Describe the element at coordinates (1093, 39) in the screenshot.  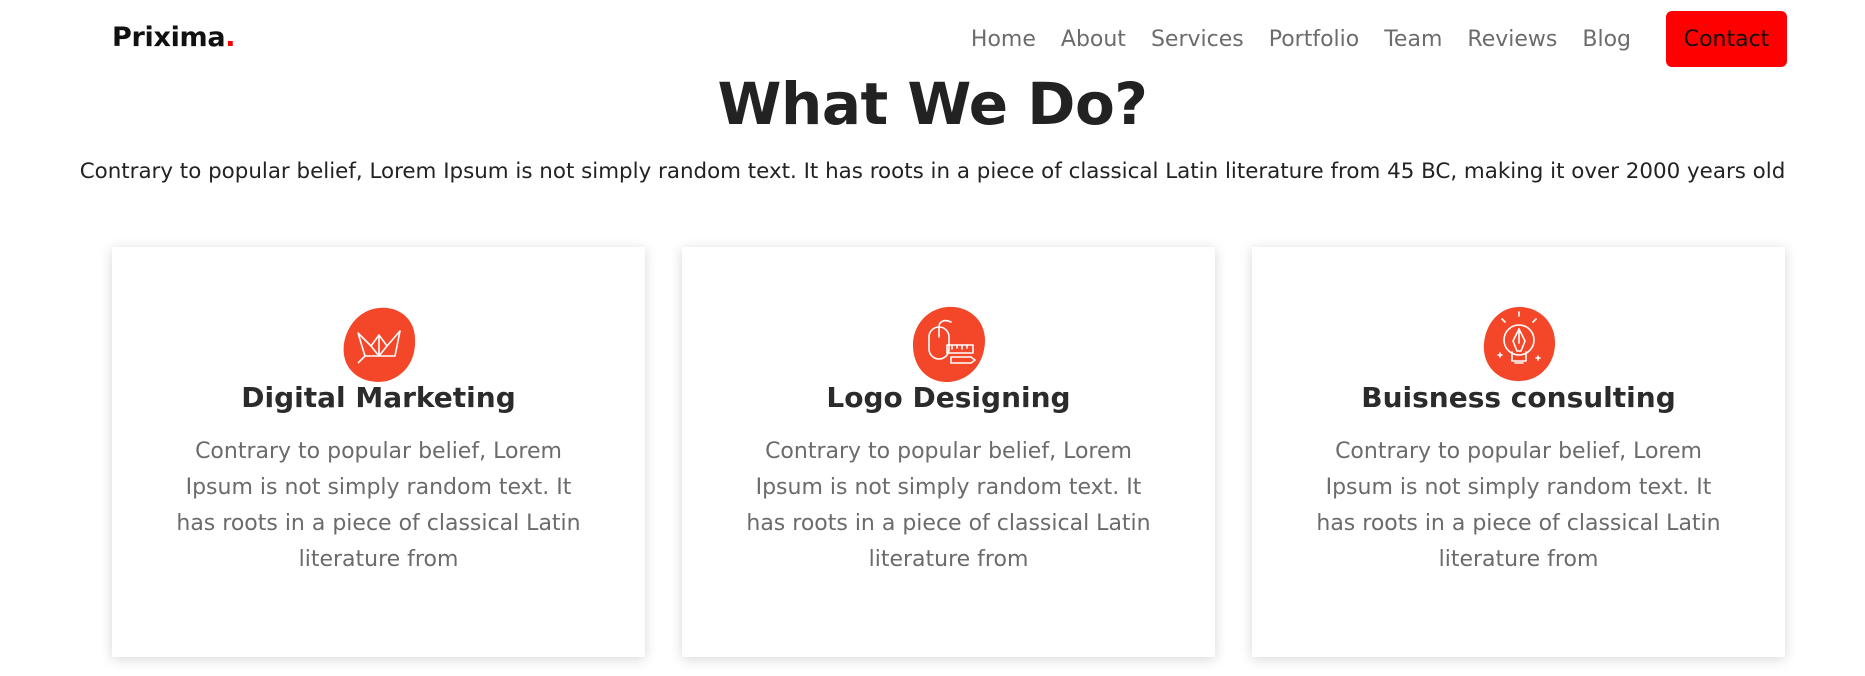
I see `nav-link-about: About` at that location.